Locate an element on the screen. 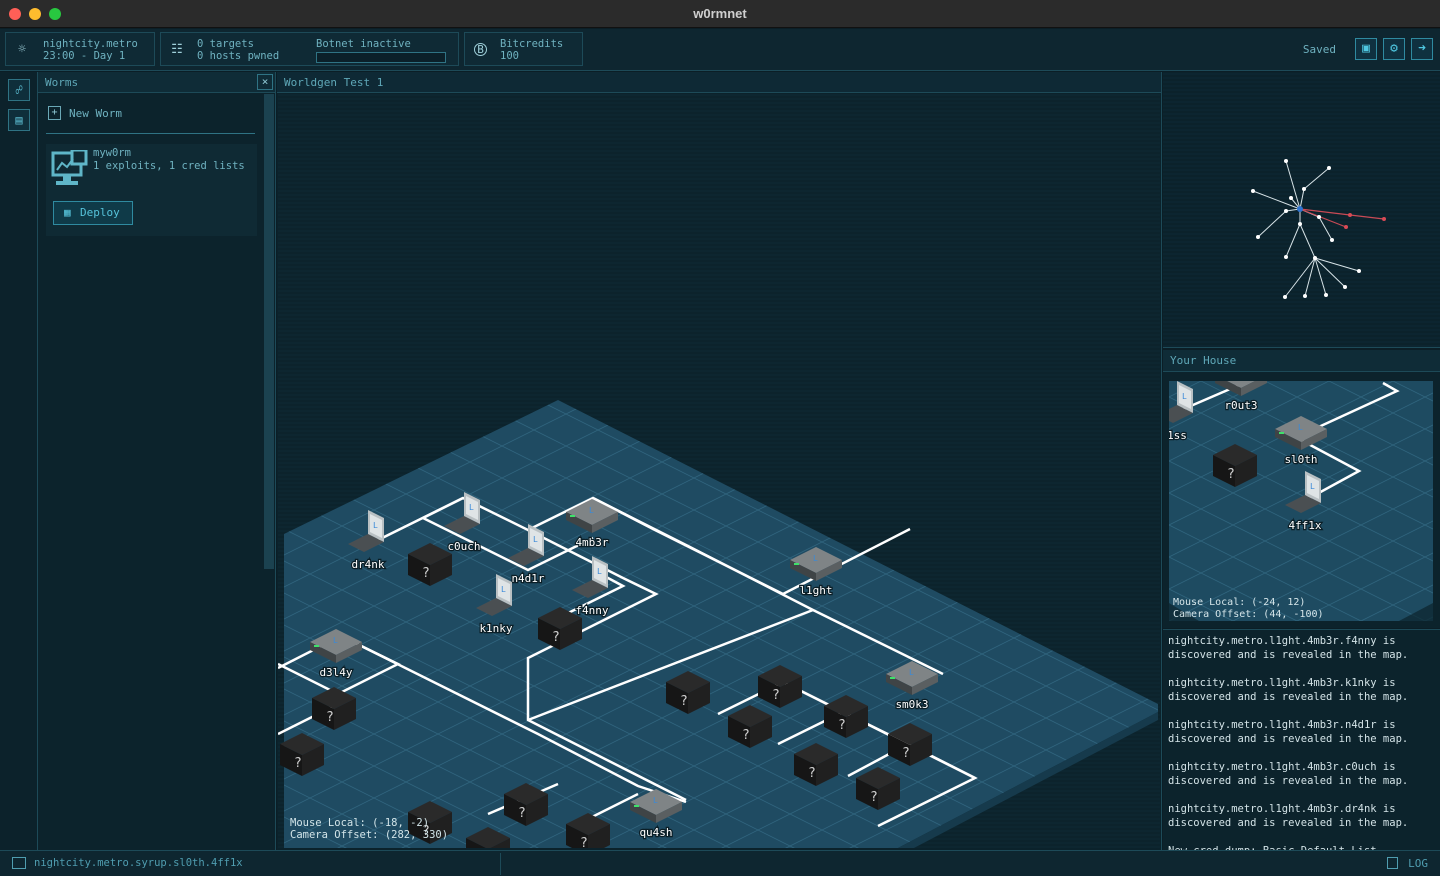 This screenshot has width=1440, height=876. house-map-svg: Lr0ut3L1ssLsl0thL4ff1x? is located at coordinates (1301, 501).